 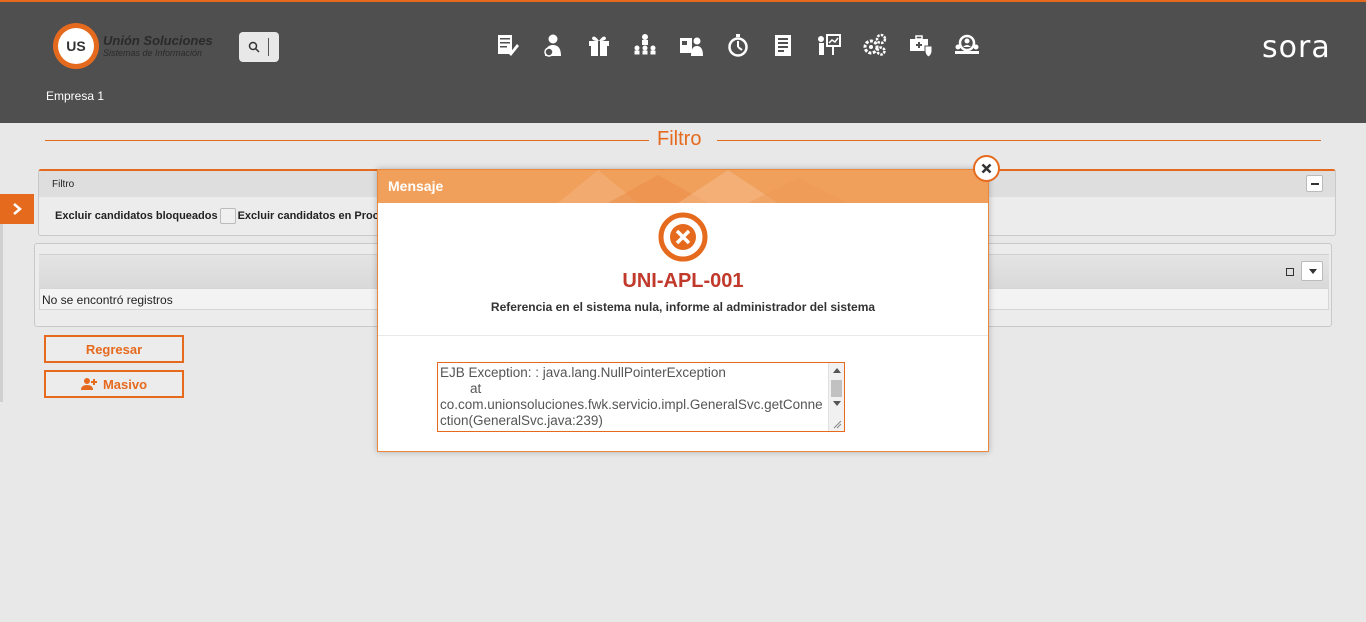 I want to click on dialog-title: Mensaje, so click(x=416, y=186).